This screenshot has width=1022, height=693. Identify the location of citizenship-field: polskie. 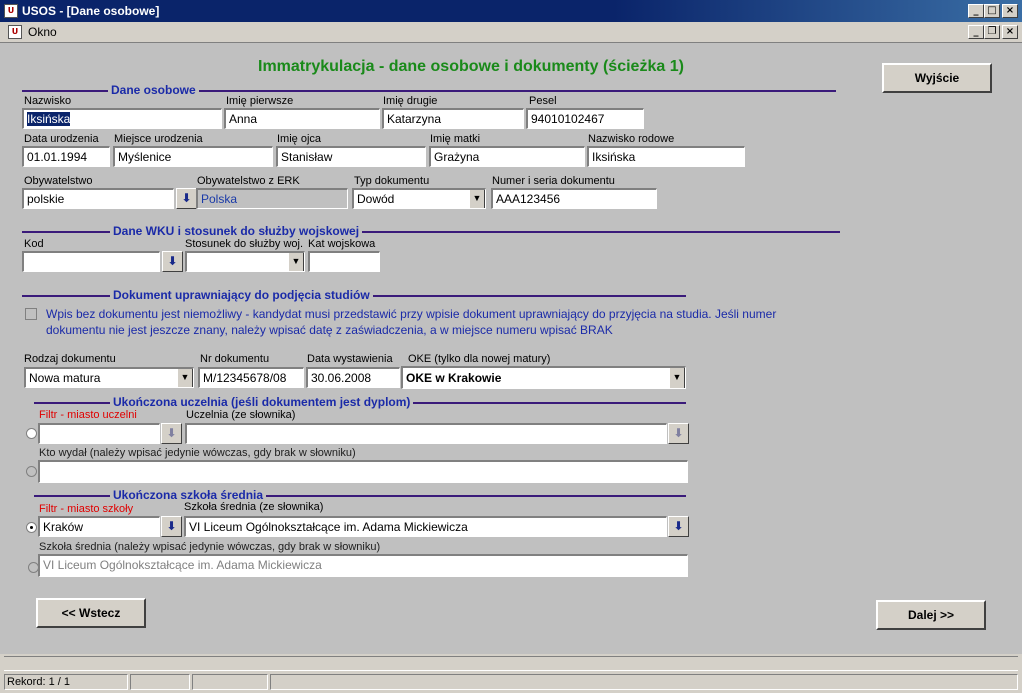
(98, 198).